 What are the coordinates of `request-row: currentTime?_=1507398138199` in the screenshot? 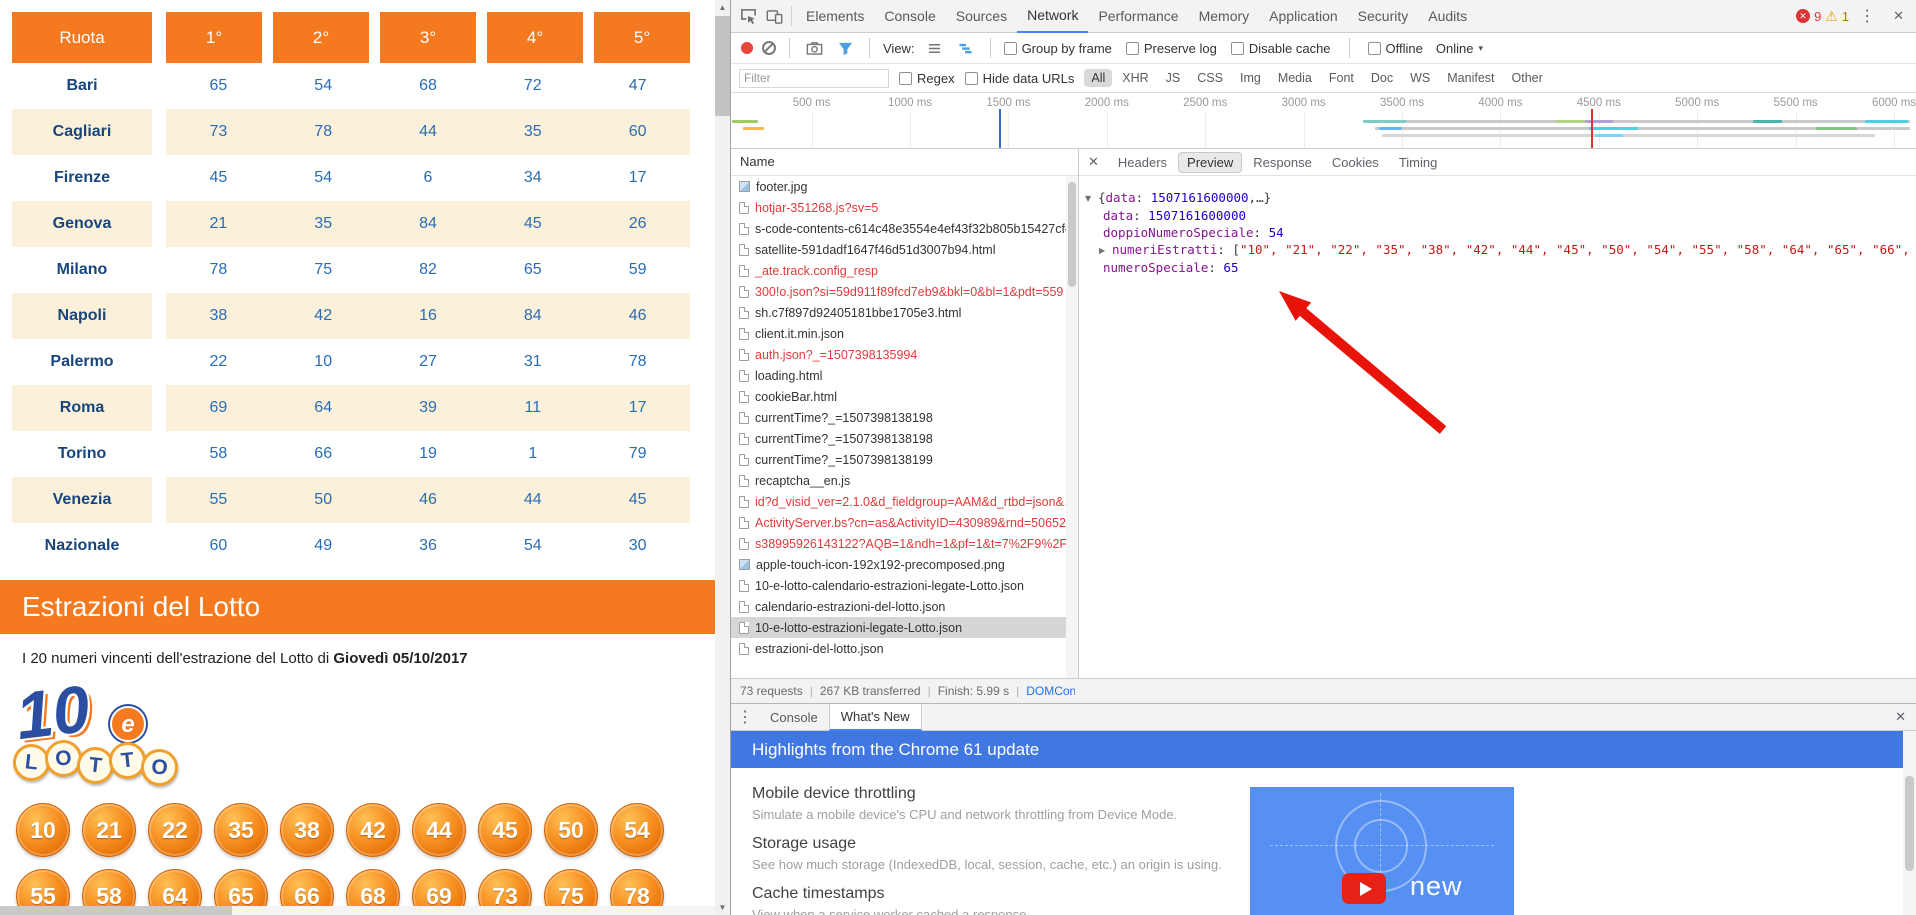 It's located at (904, 459).